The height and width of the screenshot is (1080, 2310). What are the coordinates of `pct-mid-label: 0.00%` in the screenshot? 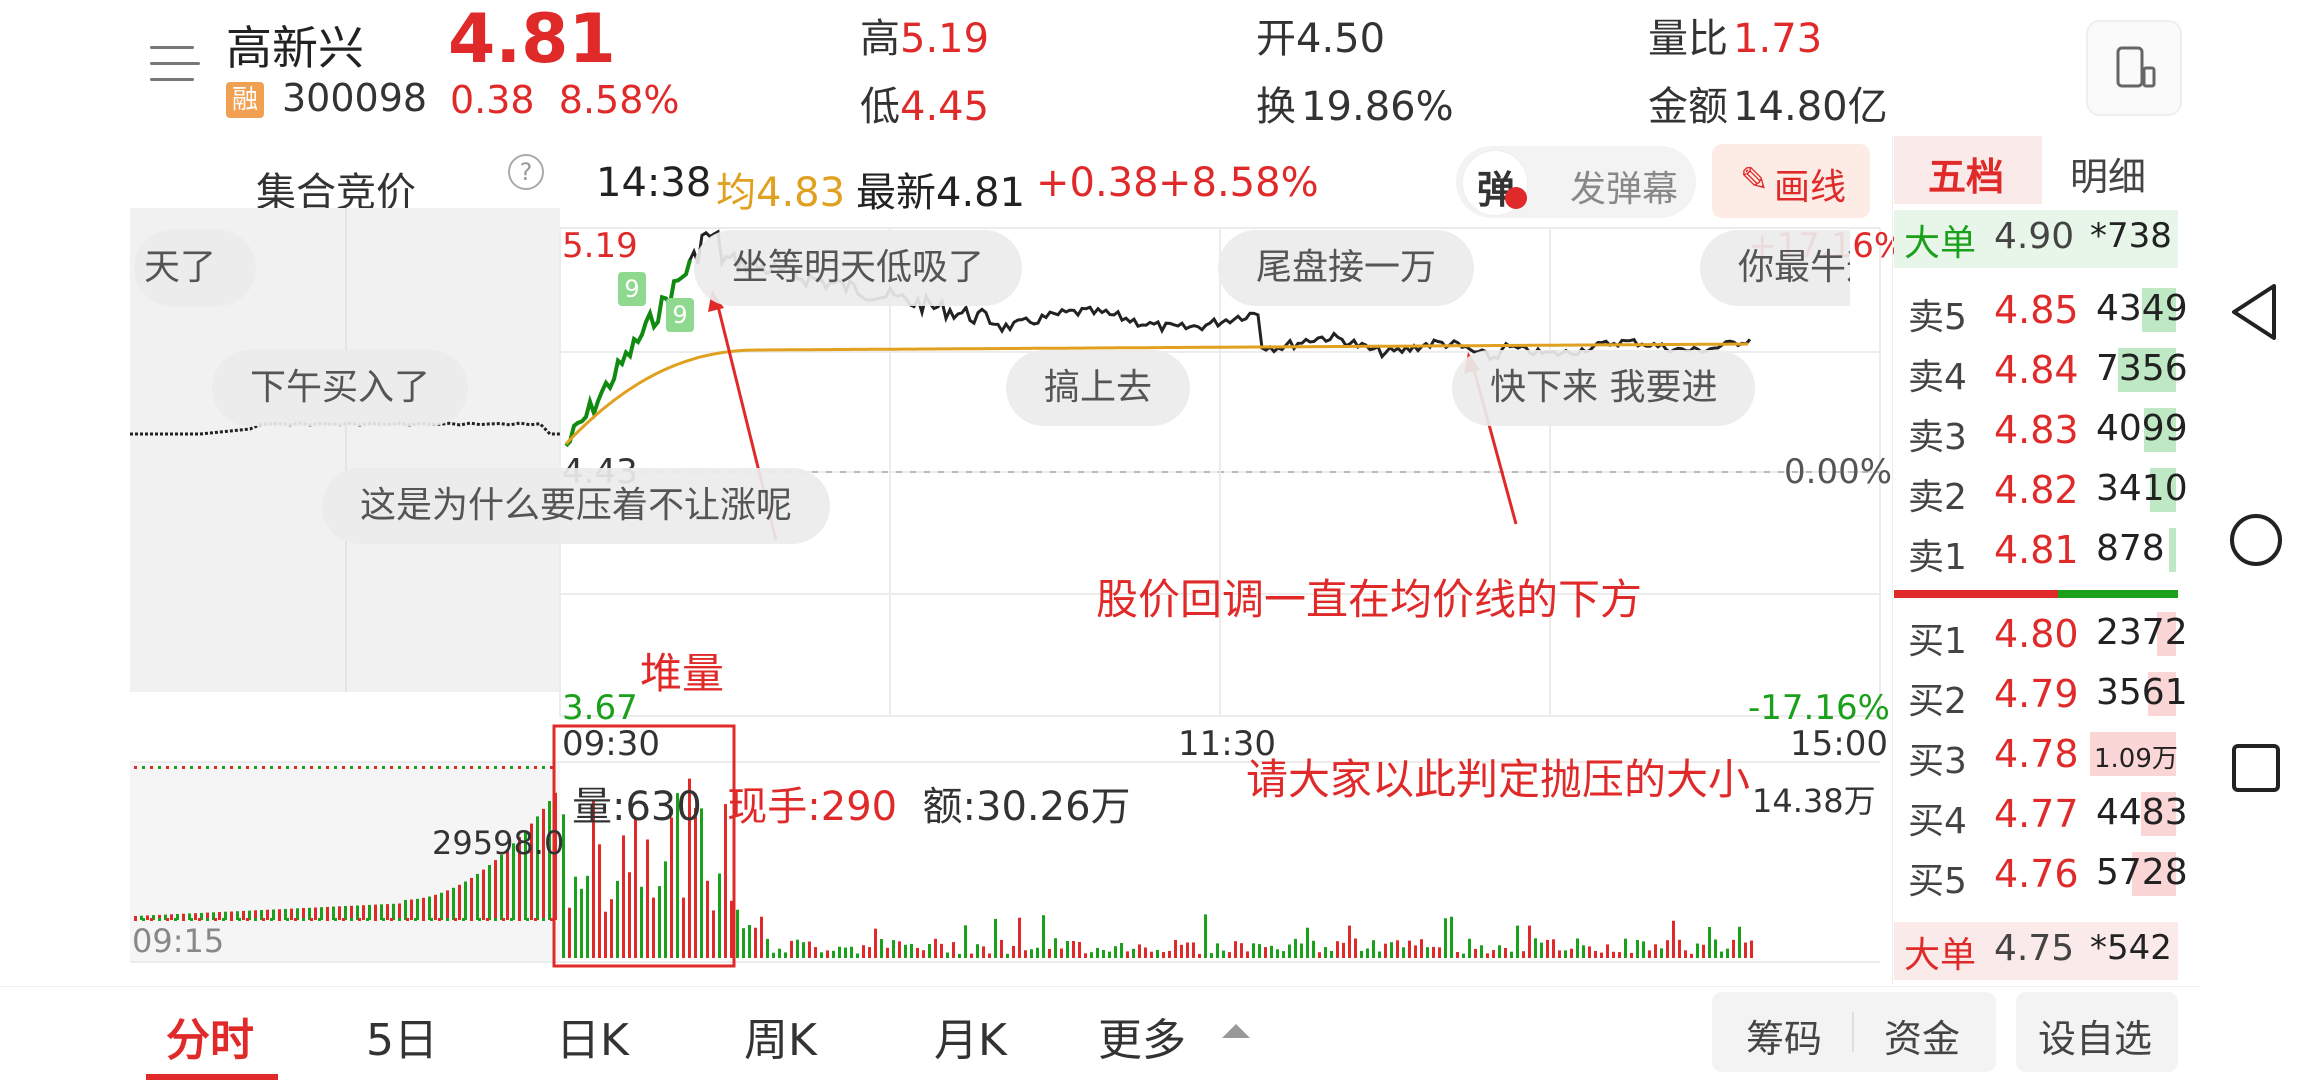 It's located at (1838, 472).